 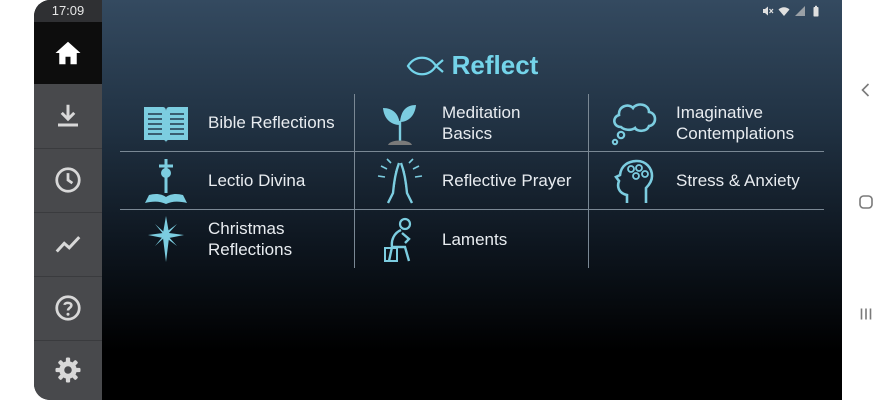 What do you see at coordinates (768, 11) in the screenshot?
I see `mute-icon` at bounding box center [768, 11].